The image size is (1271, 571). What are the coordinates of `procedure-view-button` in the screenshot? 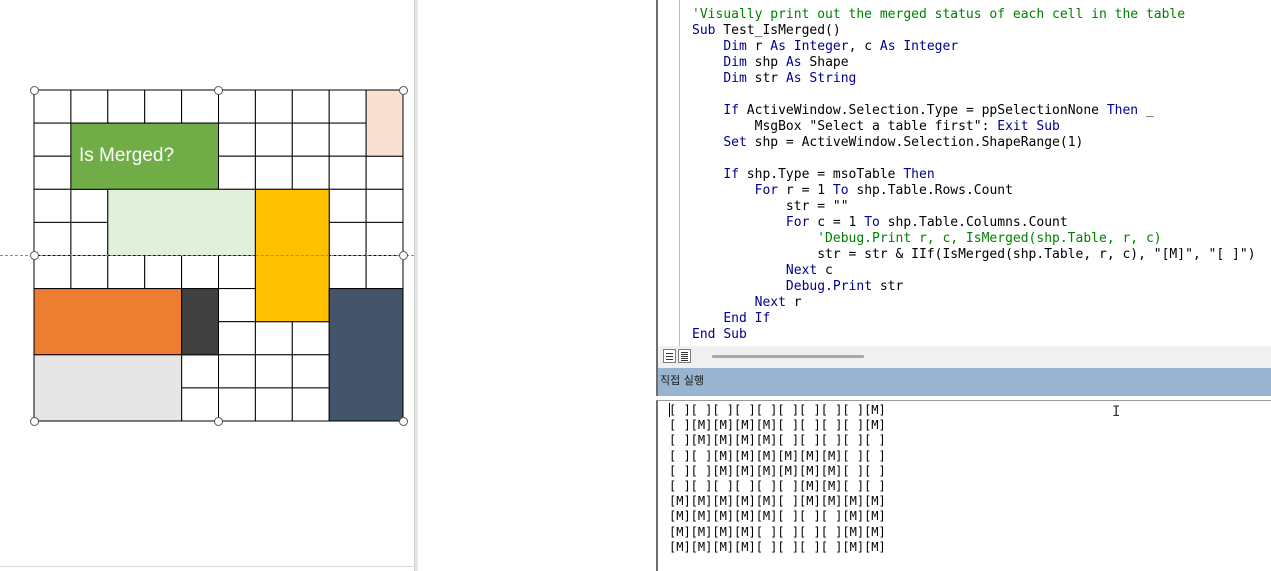 It's located at (669, 356).